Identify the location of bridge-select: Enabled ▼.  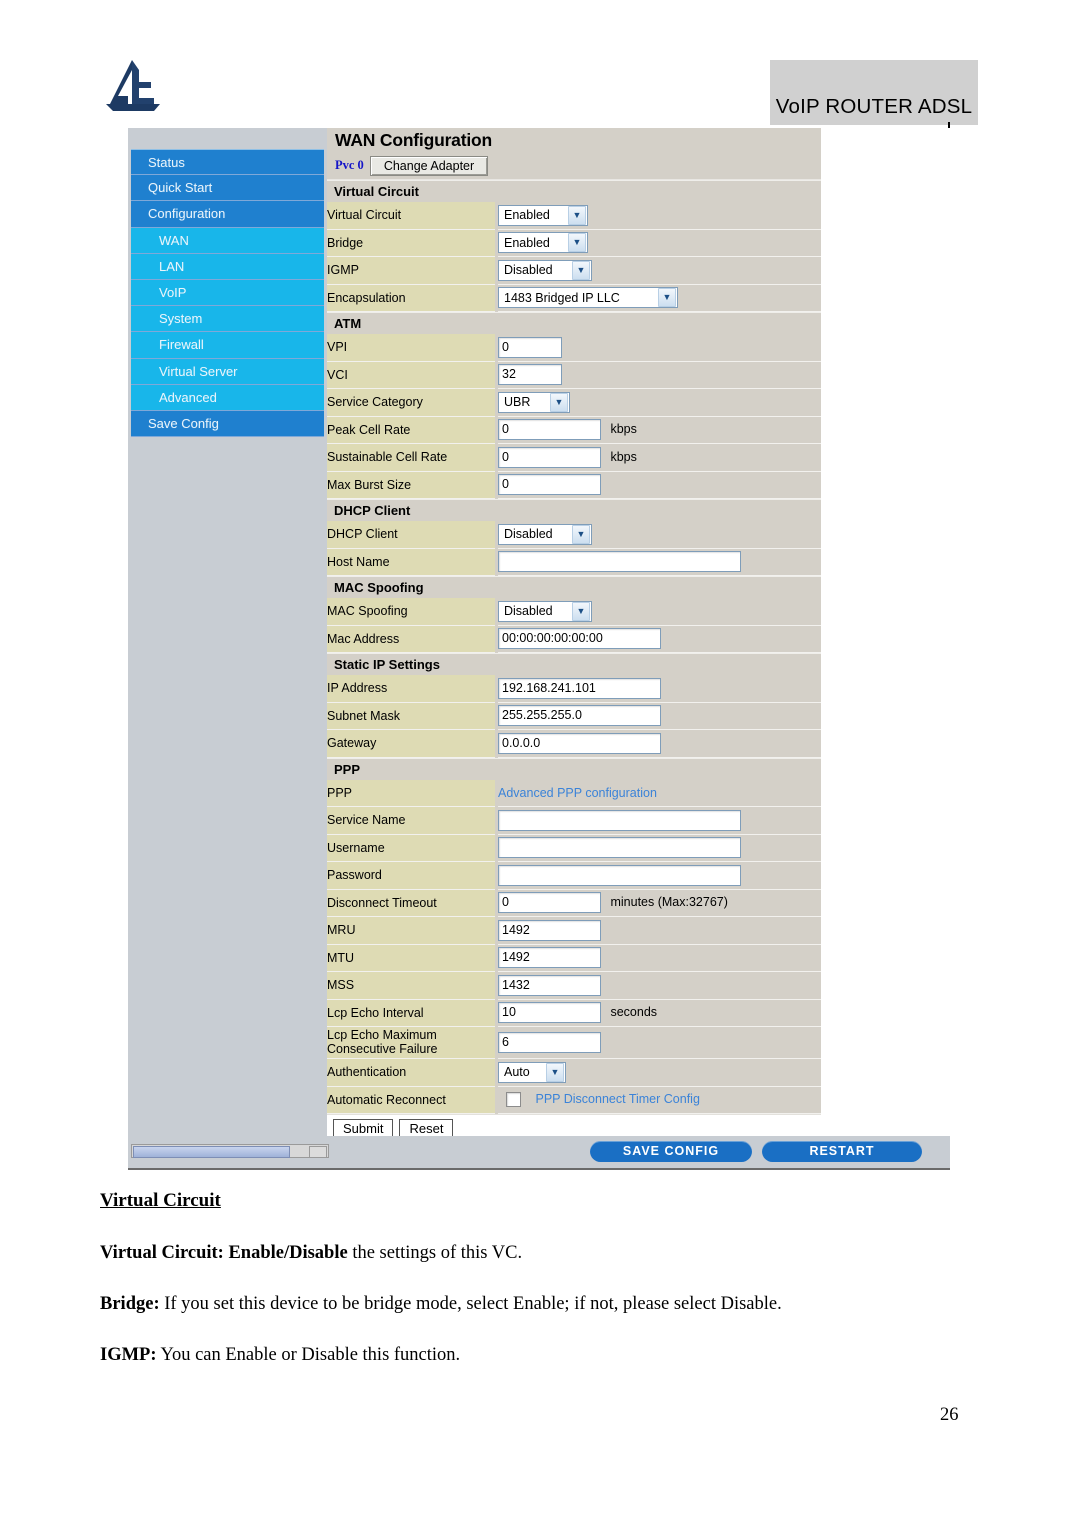
(543, 243).